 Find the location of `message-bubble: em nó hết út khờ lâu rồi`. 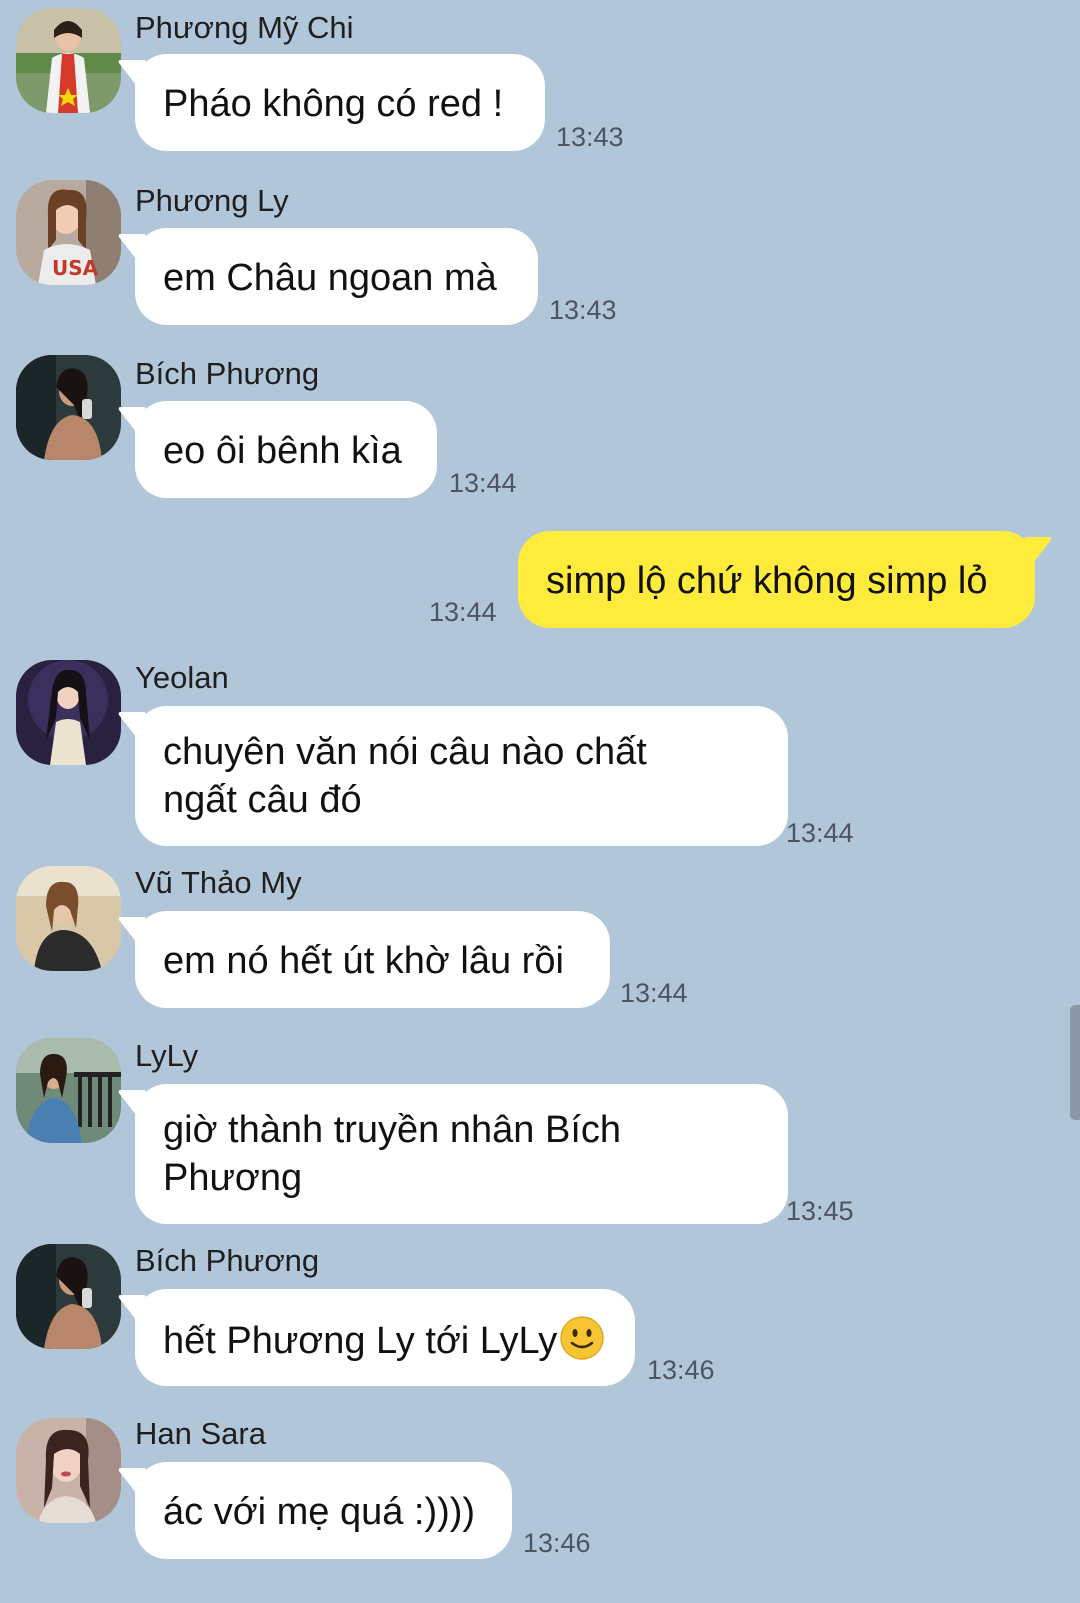

message-bubble: em nó hết út khờ lâu rồi is located at coordinates (372, 959).